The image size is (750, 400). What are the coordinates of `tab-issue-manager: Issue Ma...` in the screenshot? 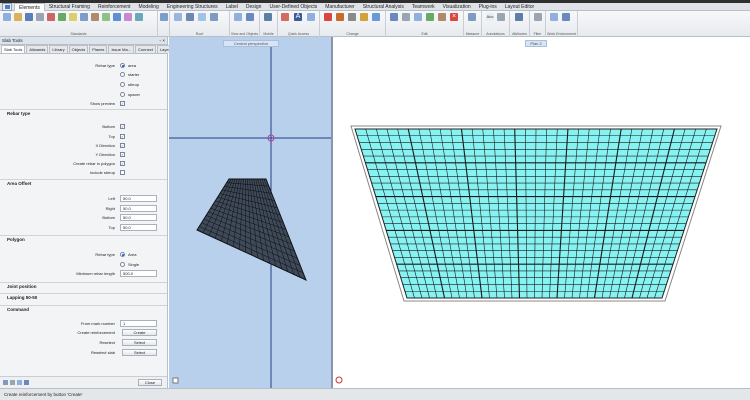 It's located at (121, 49).